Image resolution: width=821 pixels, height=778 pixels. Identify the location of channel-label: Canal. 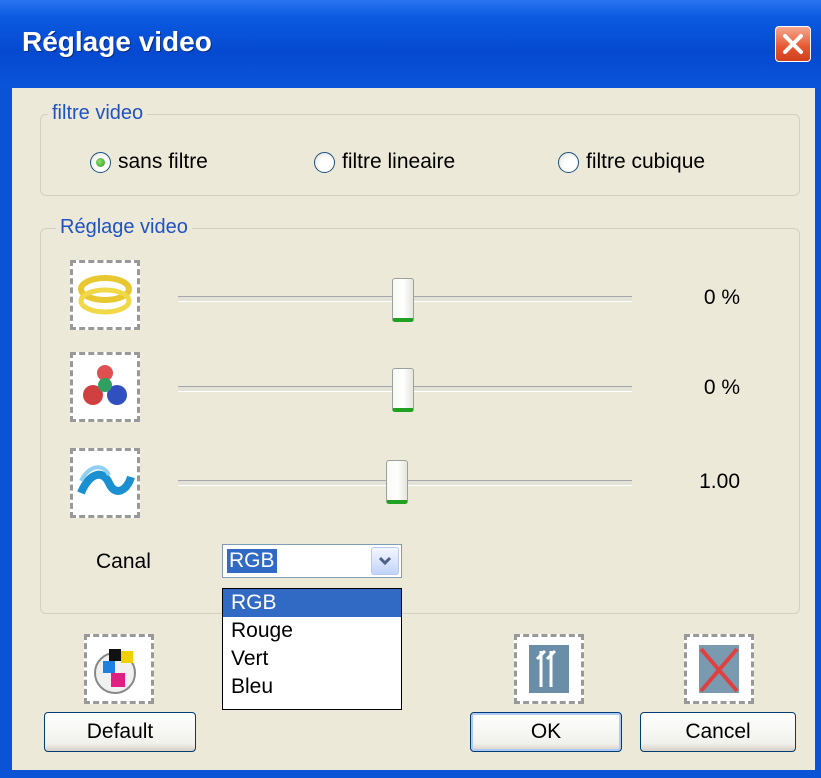
(123, 561).